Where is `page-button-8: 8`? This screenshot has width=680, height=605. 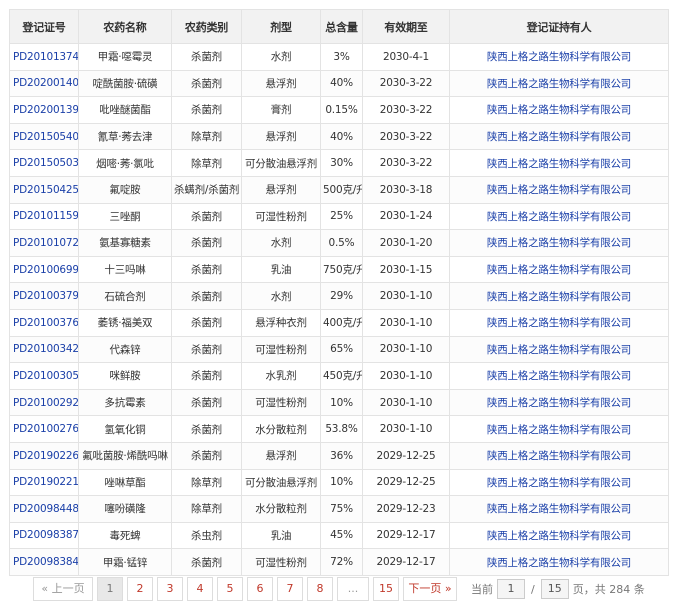
page-button-8: 8 is located at coordinates (320, 589).